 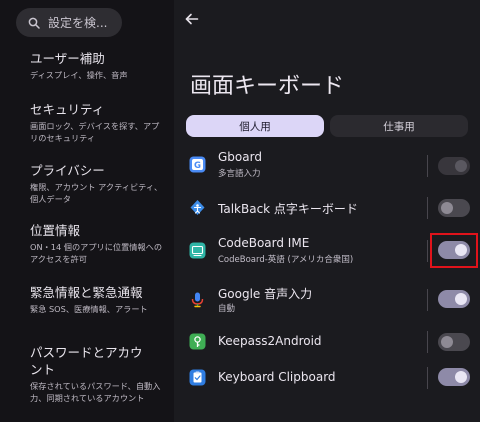 I want to click on category-accessibility: ユーザー補助 ディスプレイ、操作、音声, so click(x=98, y=65).